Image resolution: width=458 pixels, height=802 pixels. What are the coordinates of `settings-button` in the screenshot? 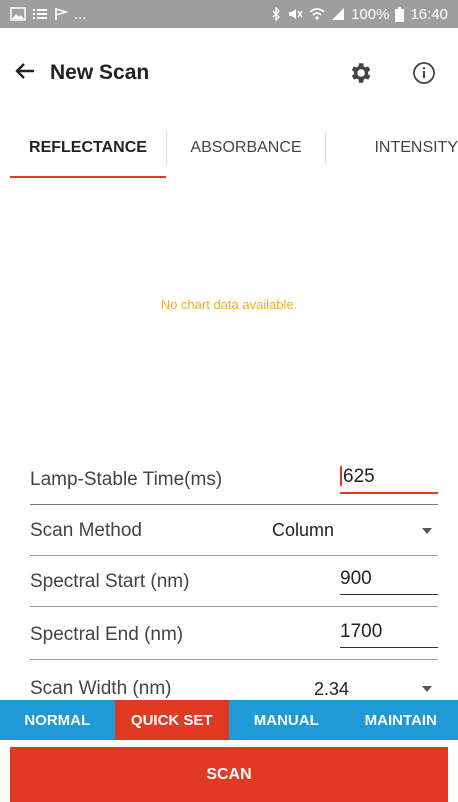 It's located at (360, 73).